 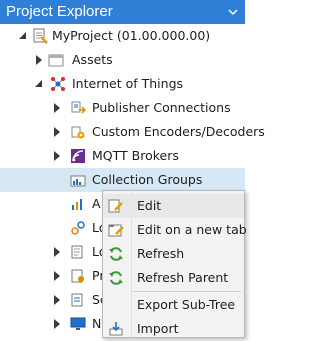 What do you see at coordinates (173, 206) in the screenshot?
I see `menu-item-edit: Edit` at bounding box center [173, 206].